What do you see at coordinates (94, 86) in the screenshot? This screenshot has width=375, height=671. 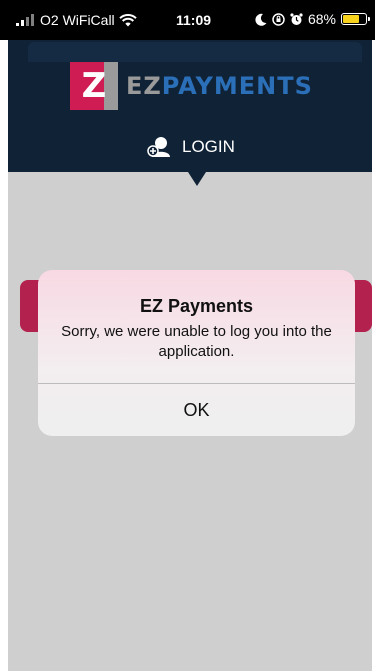 I see `logo-mark: Z` at bounding box center [94, 86].